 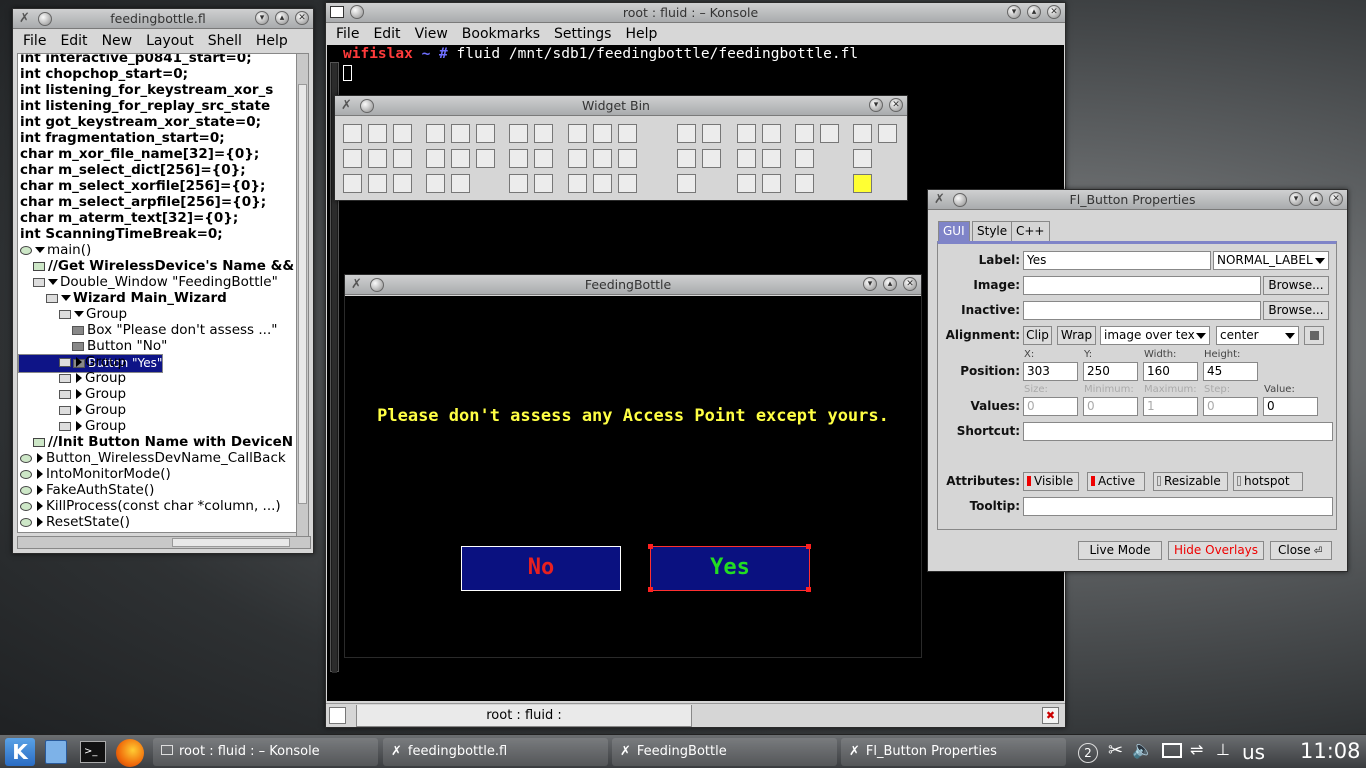 I want to click on tree-item: int listening_for_keystream_xor_s, so click(x=159, y=90).